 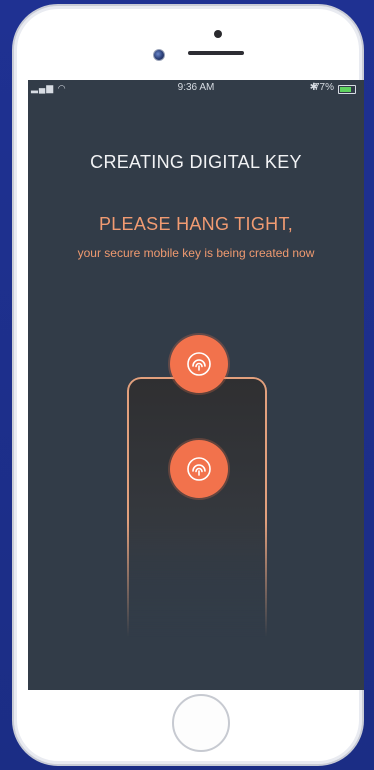 I want to click on front-camera, so click(x=159, y=55).